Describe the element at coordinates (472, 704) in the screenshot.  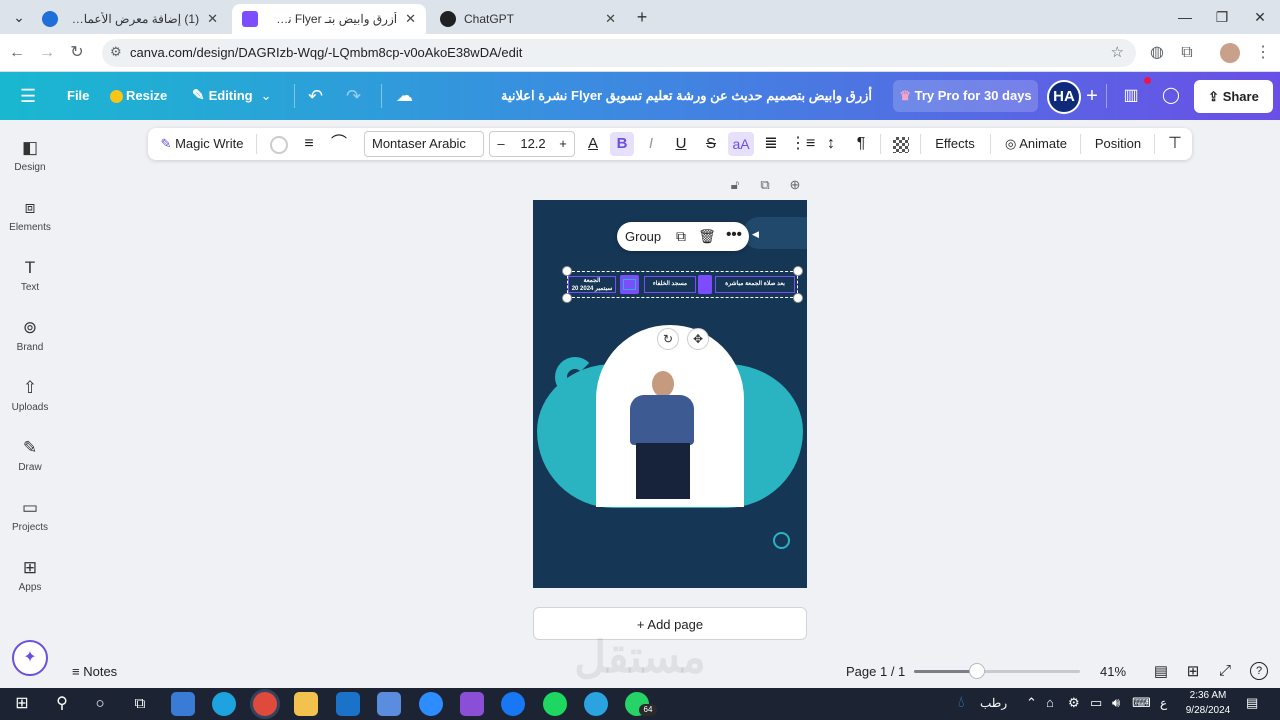
I see `visual-studio-icon` at that location.